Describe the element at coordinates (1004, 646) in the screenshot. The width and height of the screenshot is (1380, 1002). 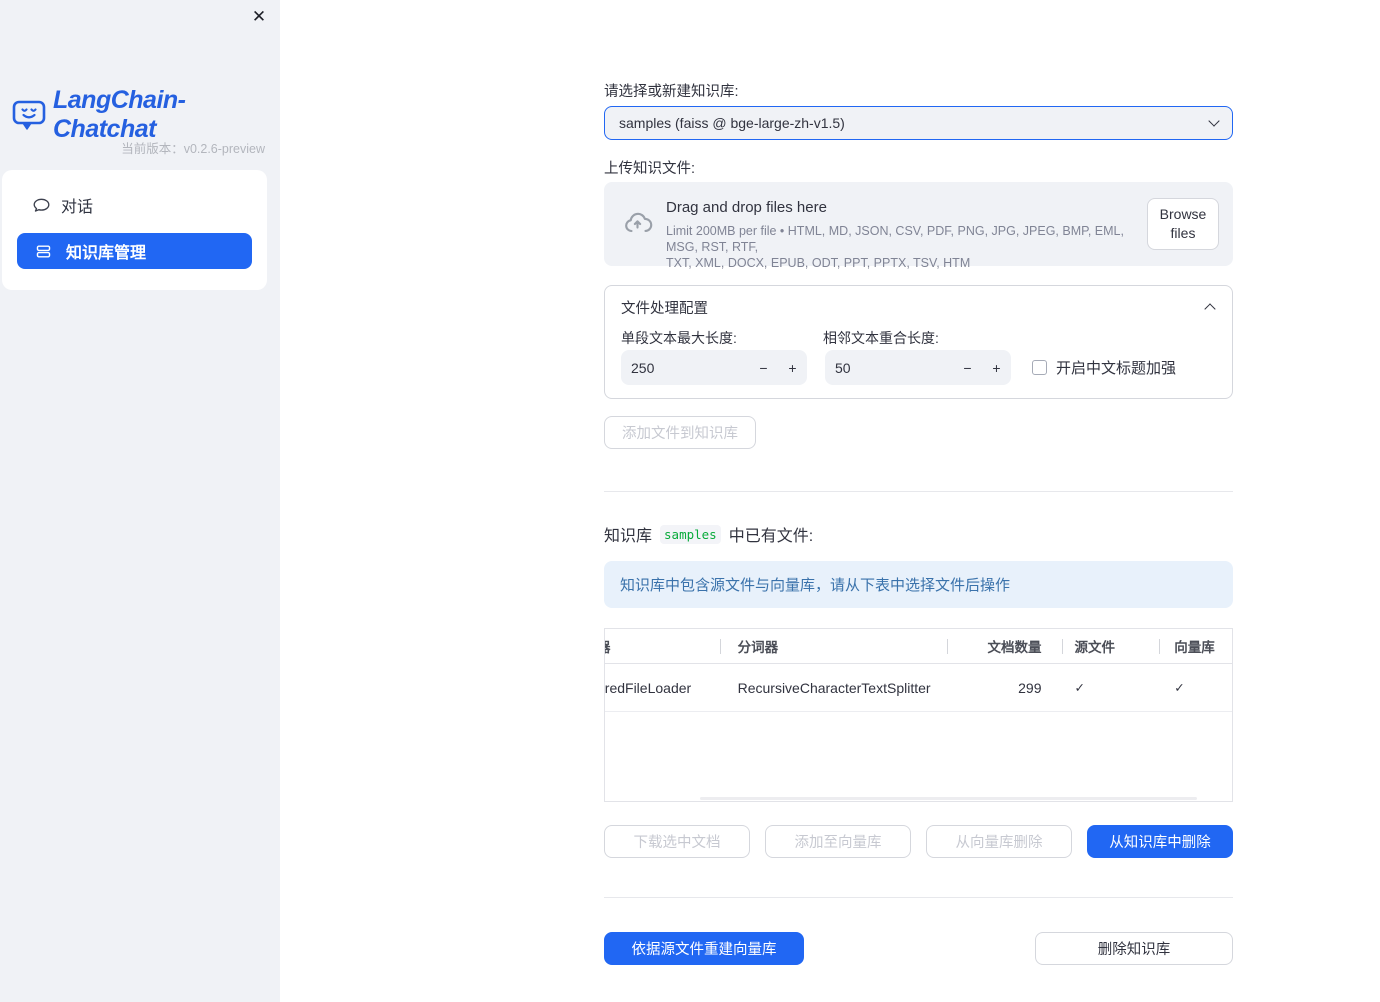
I see `col-doc-count-header: 文档数量` at that location.